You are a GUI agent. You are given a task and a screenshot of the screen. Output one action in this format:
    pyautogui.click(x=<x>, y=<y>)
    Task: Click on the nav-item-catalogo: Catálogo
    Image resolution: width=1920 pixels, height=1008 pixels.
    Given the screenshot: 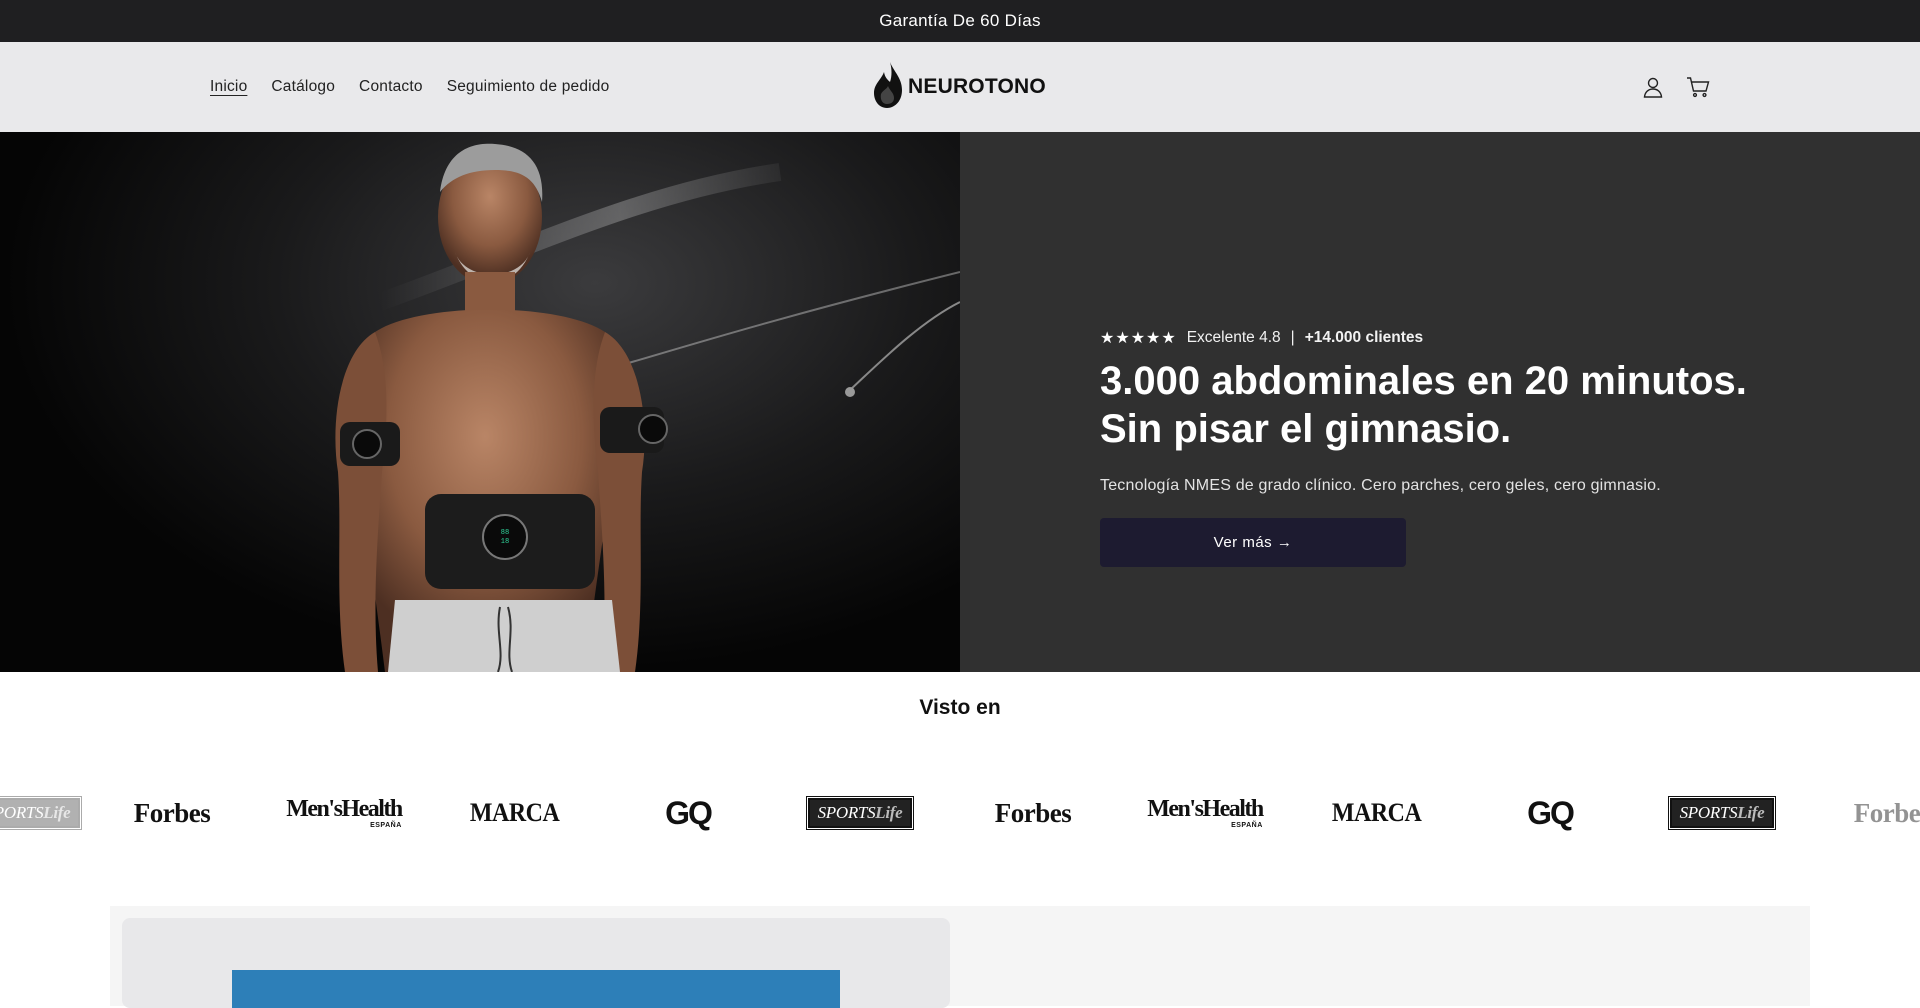 What is the action you would take?
    pyautogui.click(x=303, y=87)
    